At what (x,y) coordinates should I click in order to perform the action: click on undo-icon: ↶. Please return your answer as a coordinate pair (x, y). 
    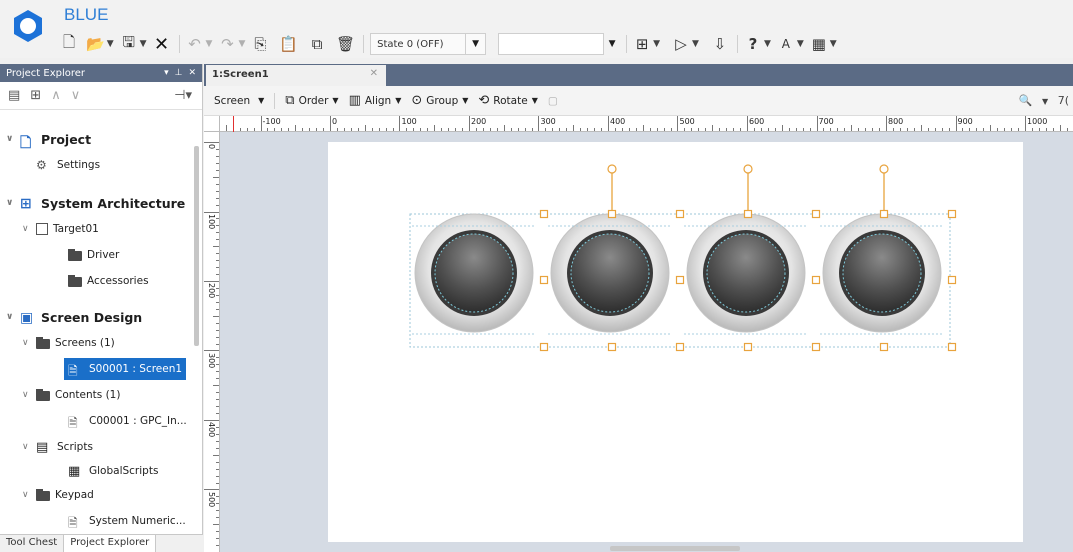
    Looking at the image, I should click on (195, 44).